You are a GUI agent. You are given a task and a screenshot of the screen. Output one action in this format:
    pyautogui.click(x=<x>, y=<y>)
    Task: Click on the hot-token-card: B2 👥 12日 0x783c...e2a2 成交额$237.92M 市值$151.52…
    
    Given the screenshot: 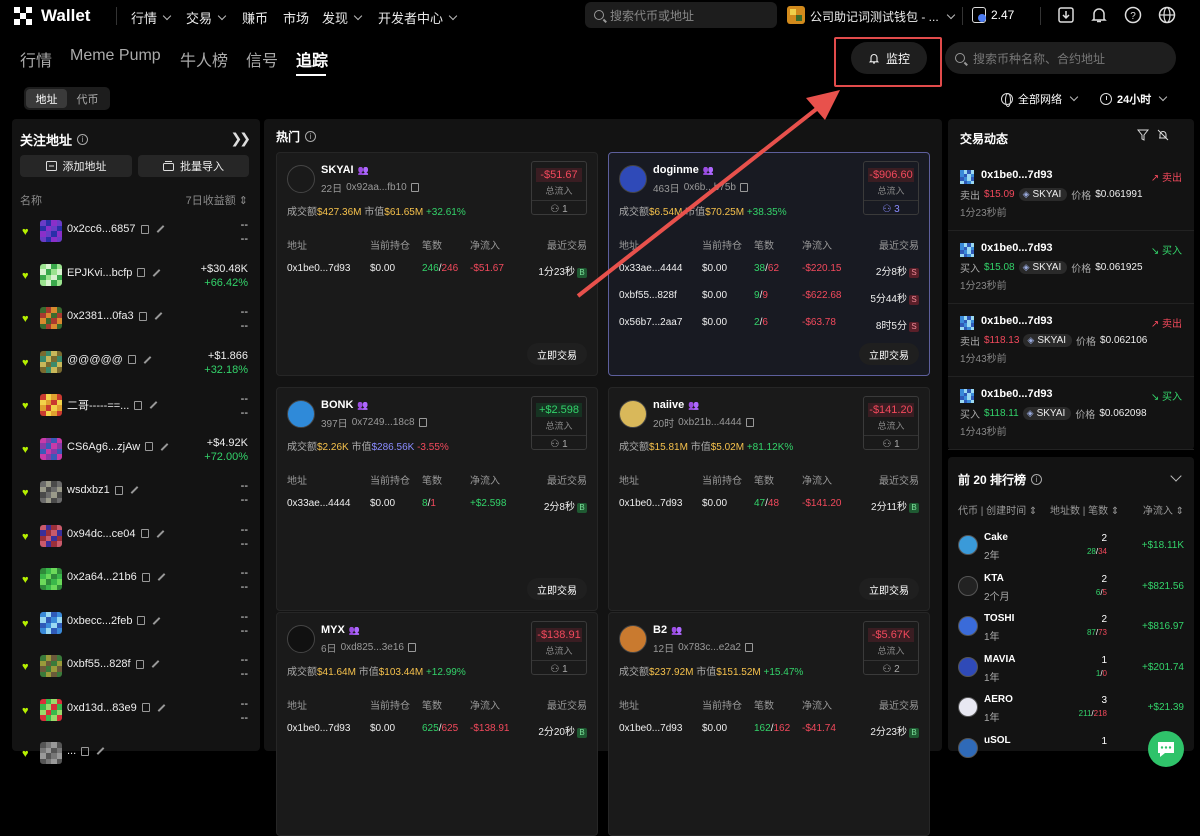 What is the action you would take?
    pyautogui.click(x=769, y=724)
    